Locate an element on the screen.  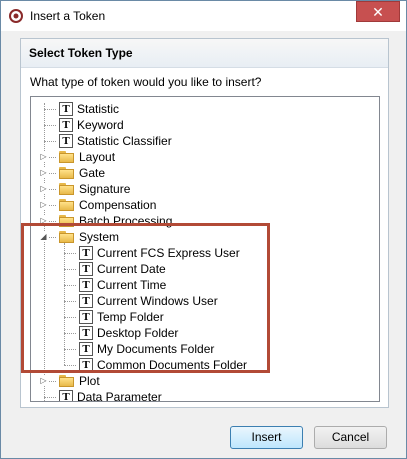
tree-item-label: Data Parameter is located at coordinates (119, 396).